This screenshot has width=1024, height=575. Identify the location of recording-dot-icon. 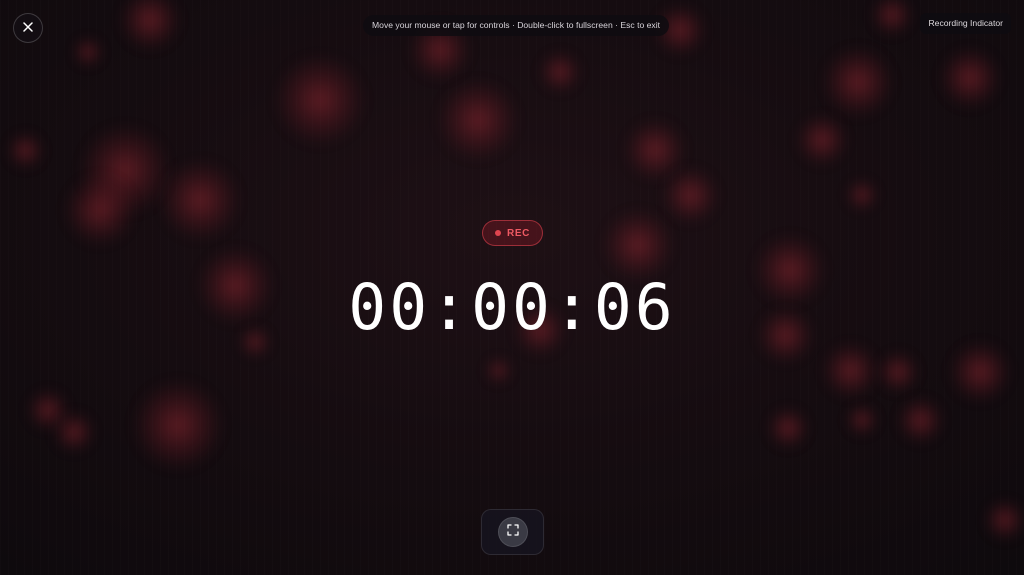
(498, 233).